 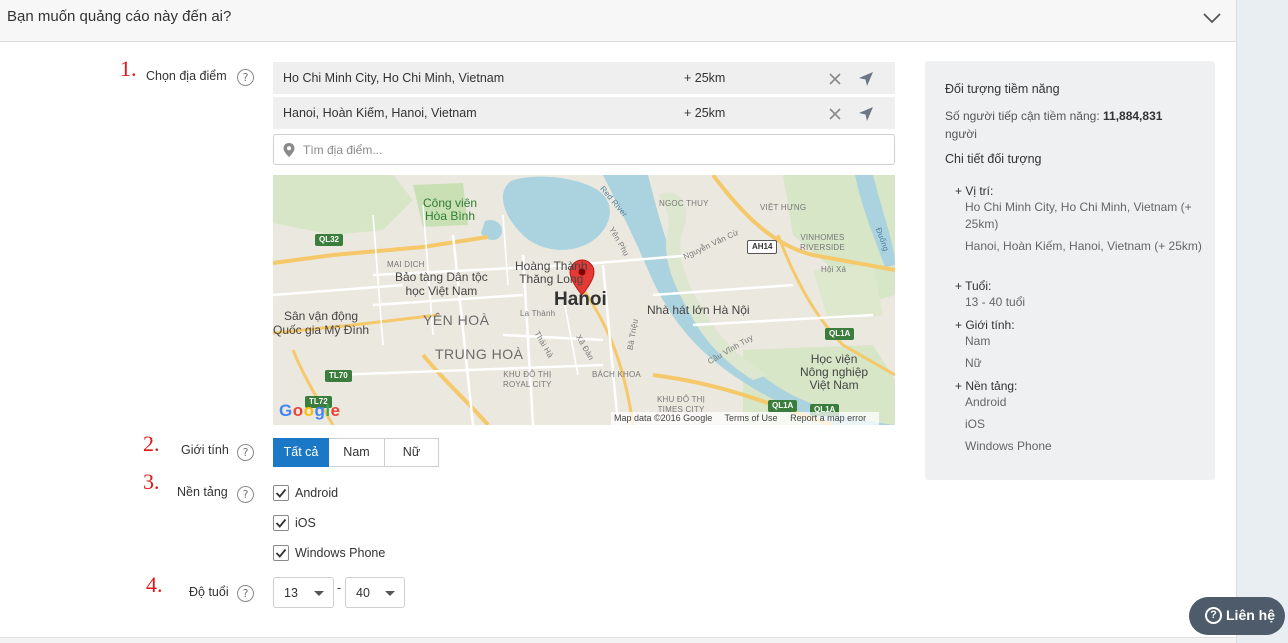 What do you see at coordinates (305, 523) in the screenshot?
I see `platform-option-label: iOS` at bounding box center [305, 523].